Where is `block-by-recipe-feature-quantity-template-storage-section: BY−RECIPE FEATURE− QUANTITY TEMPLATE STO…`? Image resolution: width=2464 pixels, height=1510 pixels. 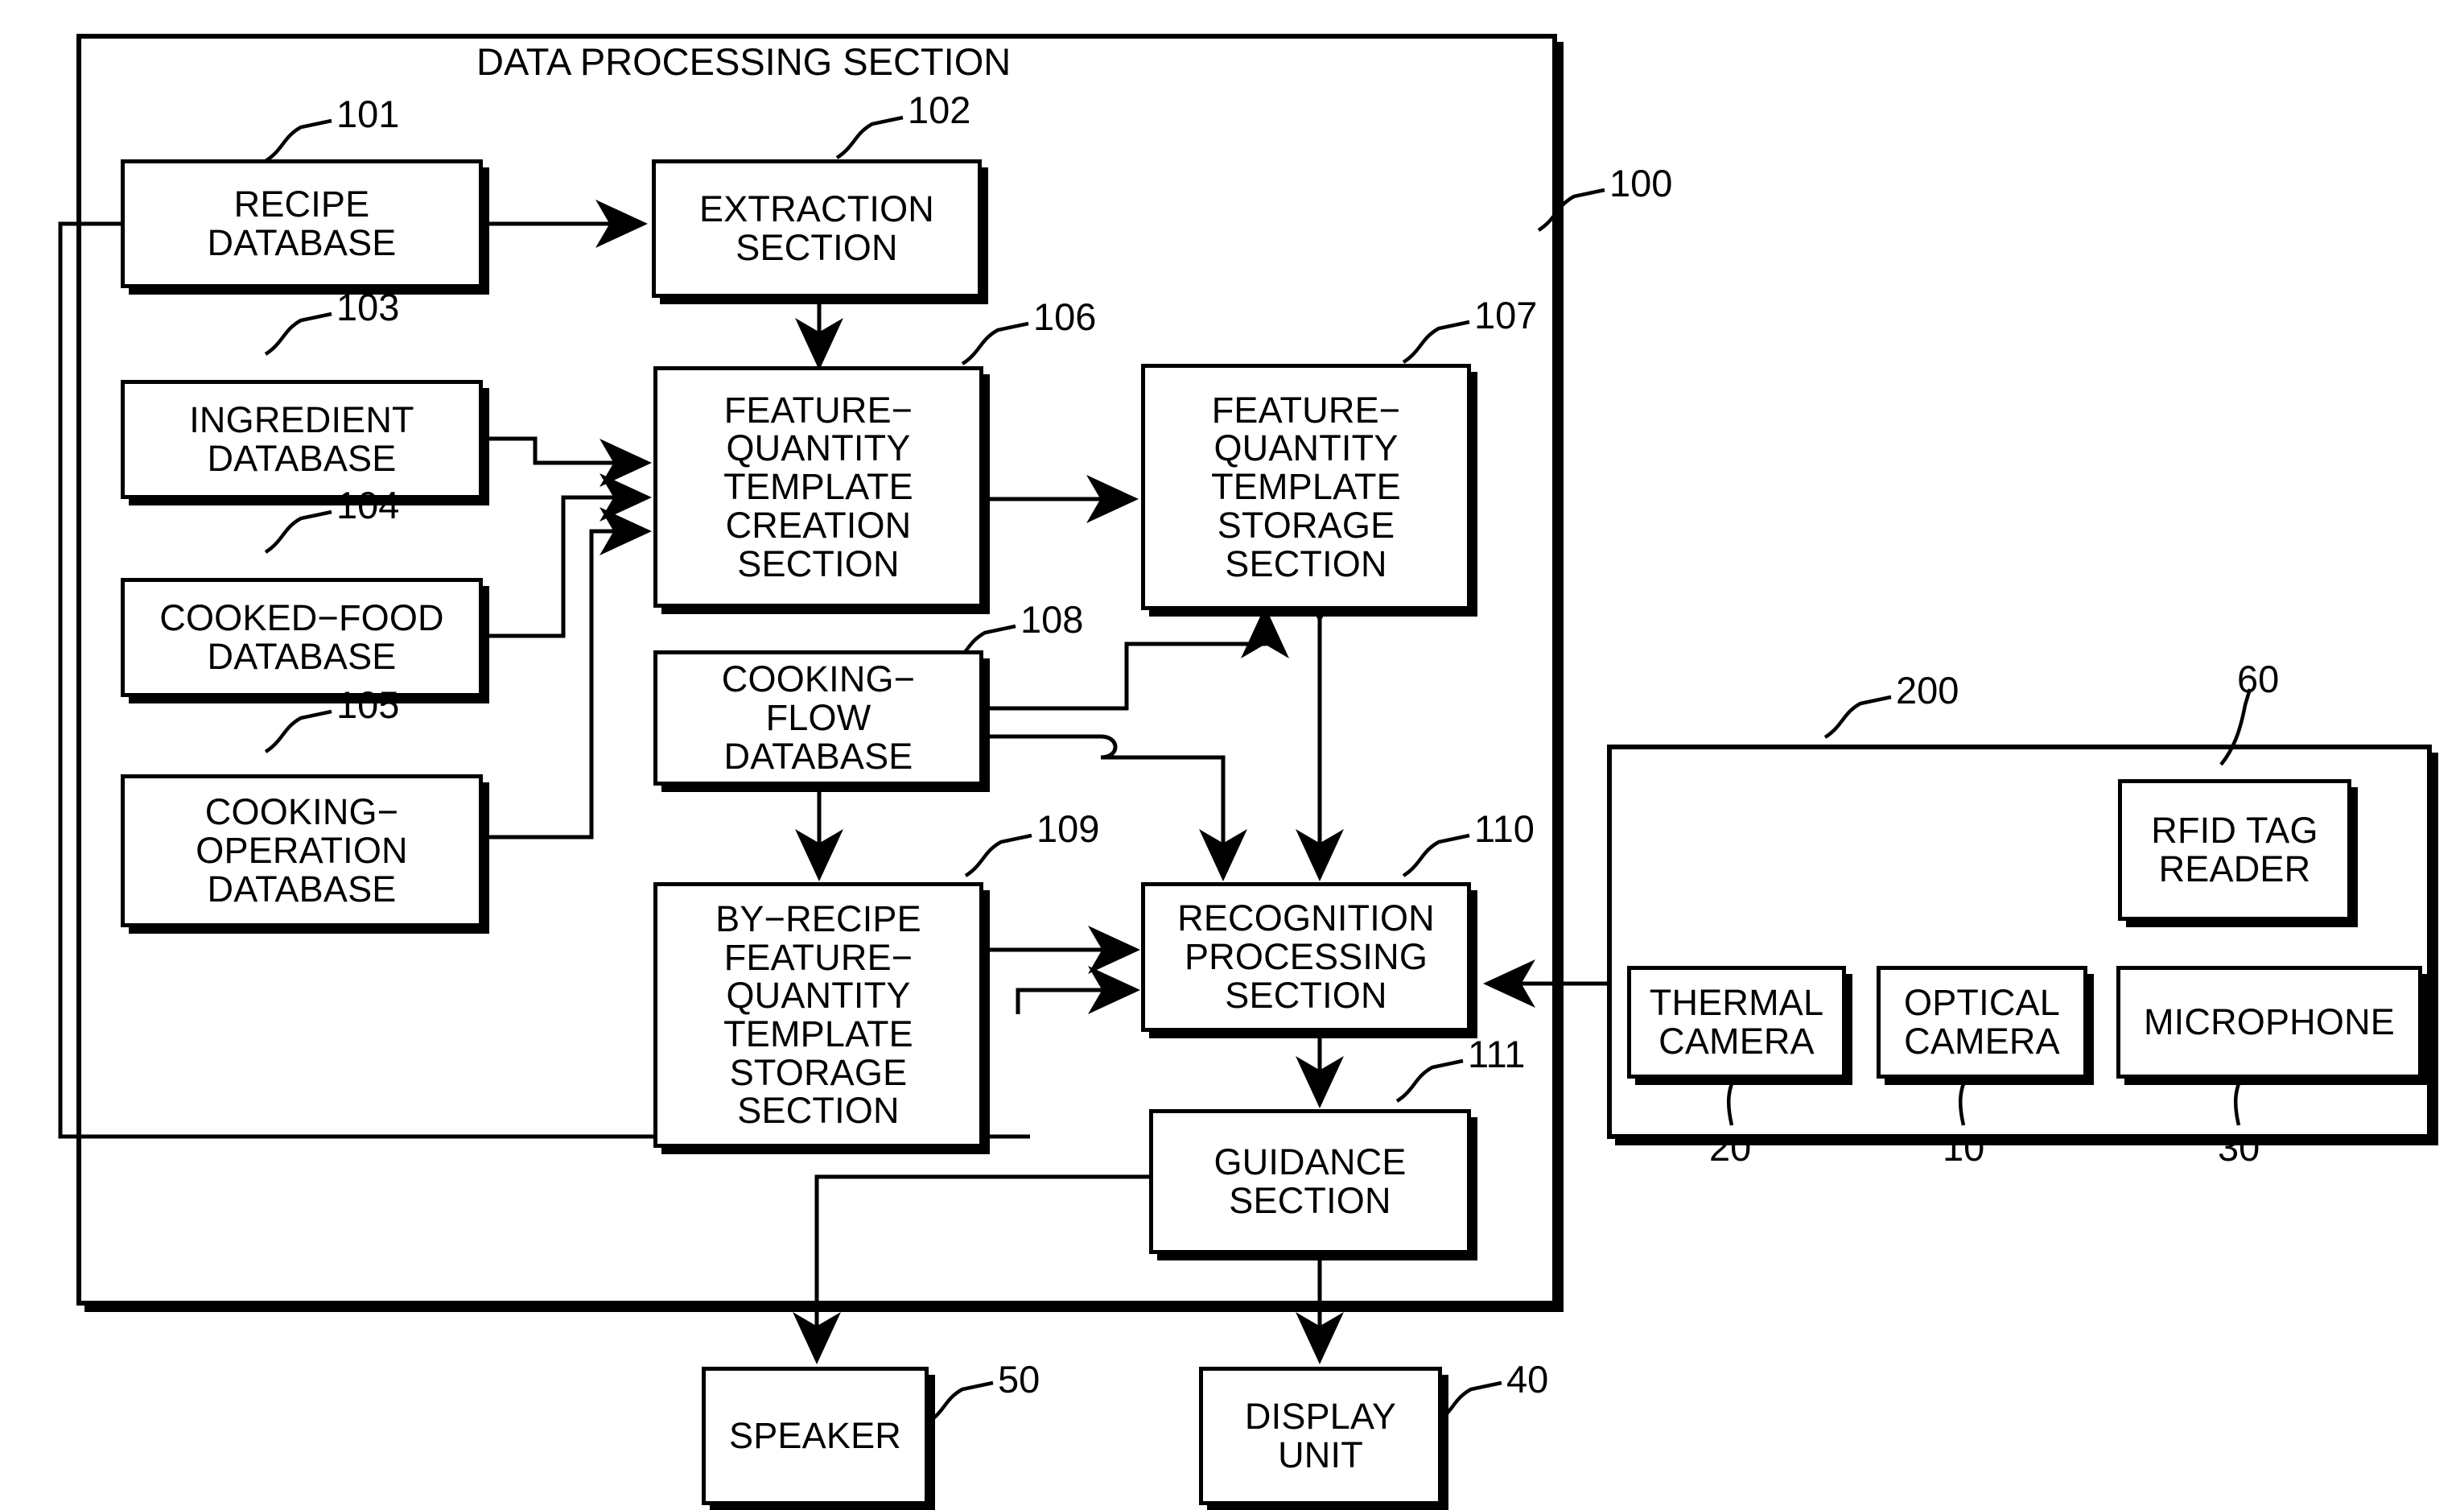
block-by-recipe-feature-quantity-template-storage-section: BY−RECIPE FEATURE− QUANTITY TEMPLATE STO… is located at coordinates (818, 1015).